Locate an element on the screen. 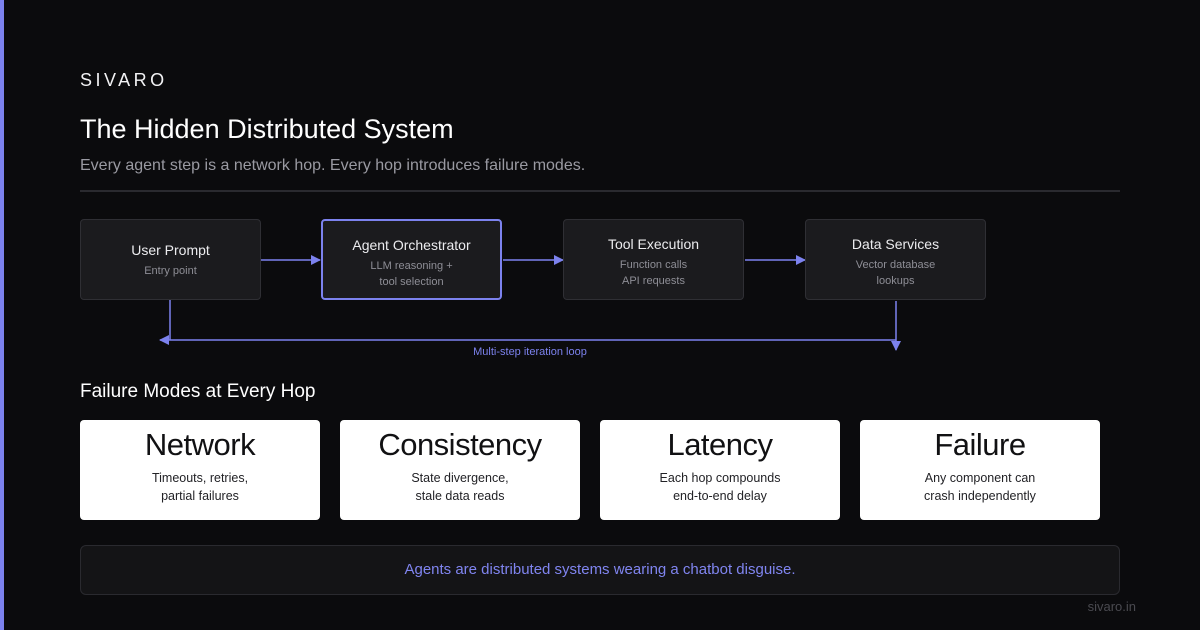 This screenshot has width=1200, height=630. card-desc: Any component can crash independently is located at coordinates (980, 487).